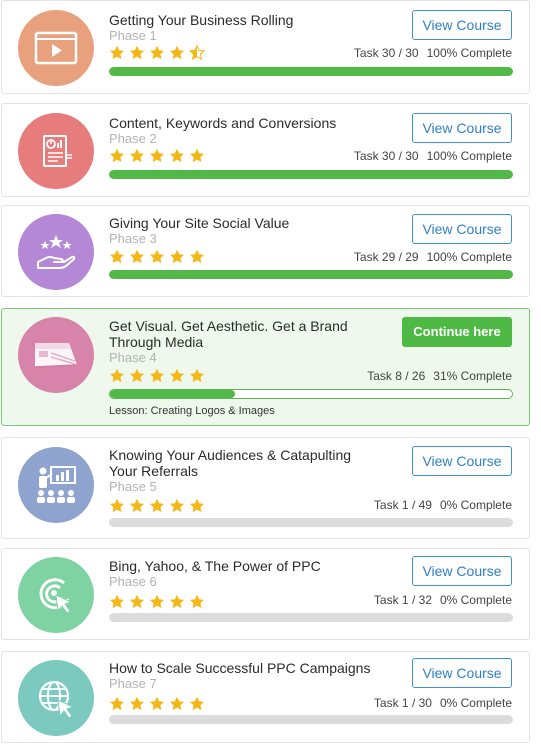 The image size is (541, 744). I want to click on hand-stars-icon, so click(56, 252).